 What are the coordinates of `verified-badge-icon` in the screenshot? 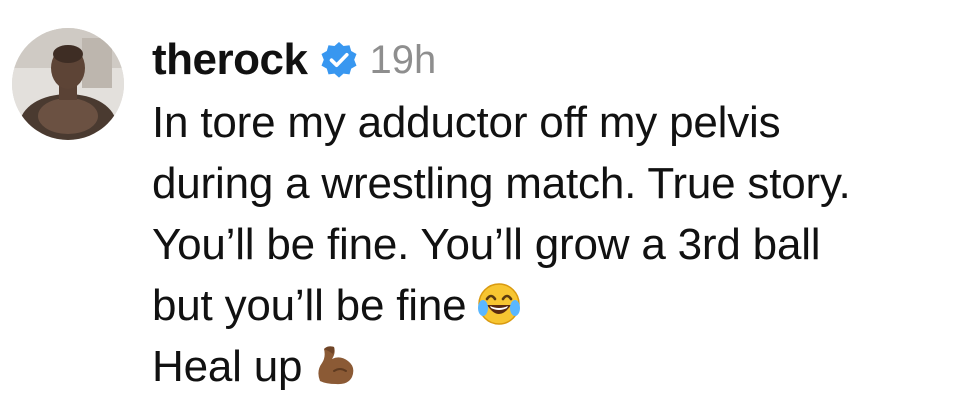 It's located at (339, 60).